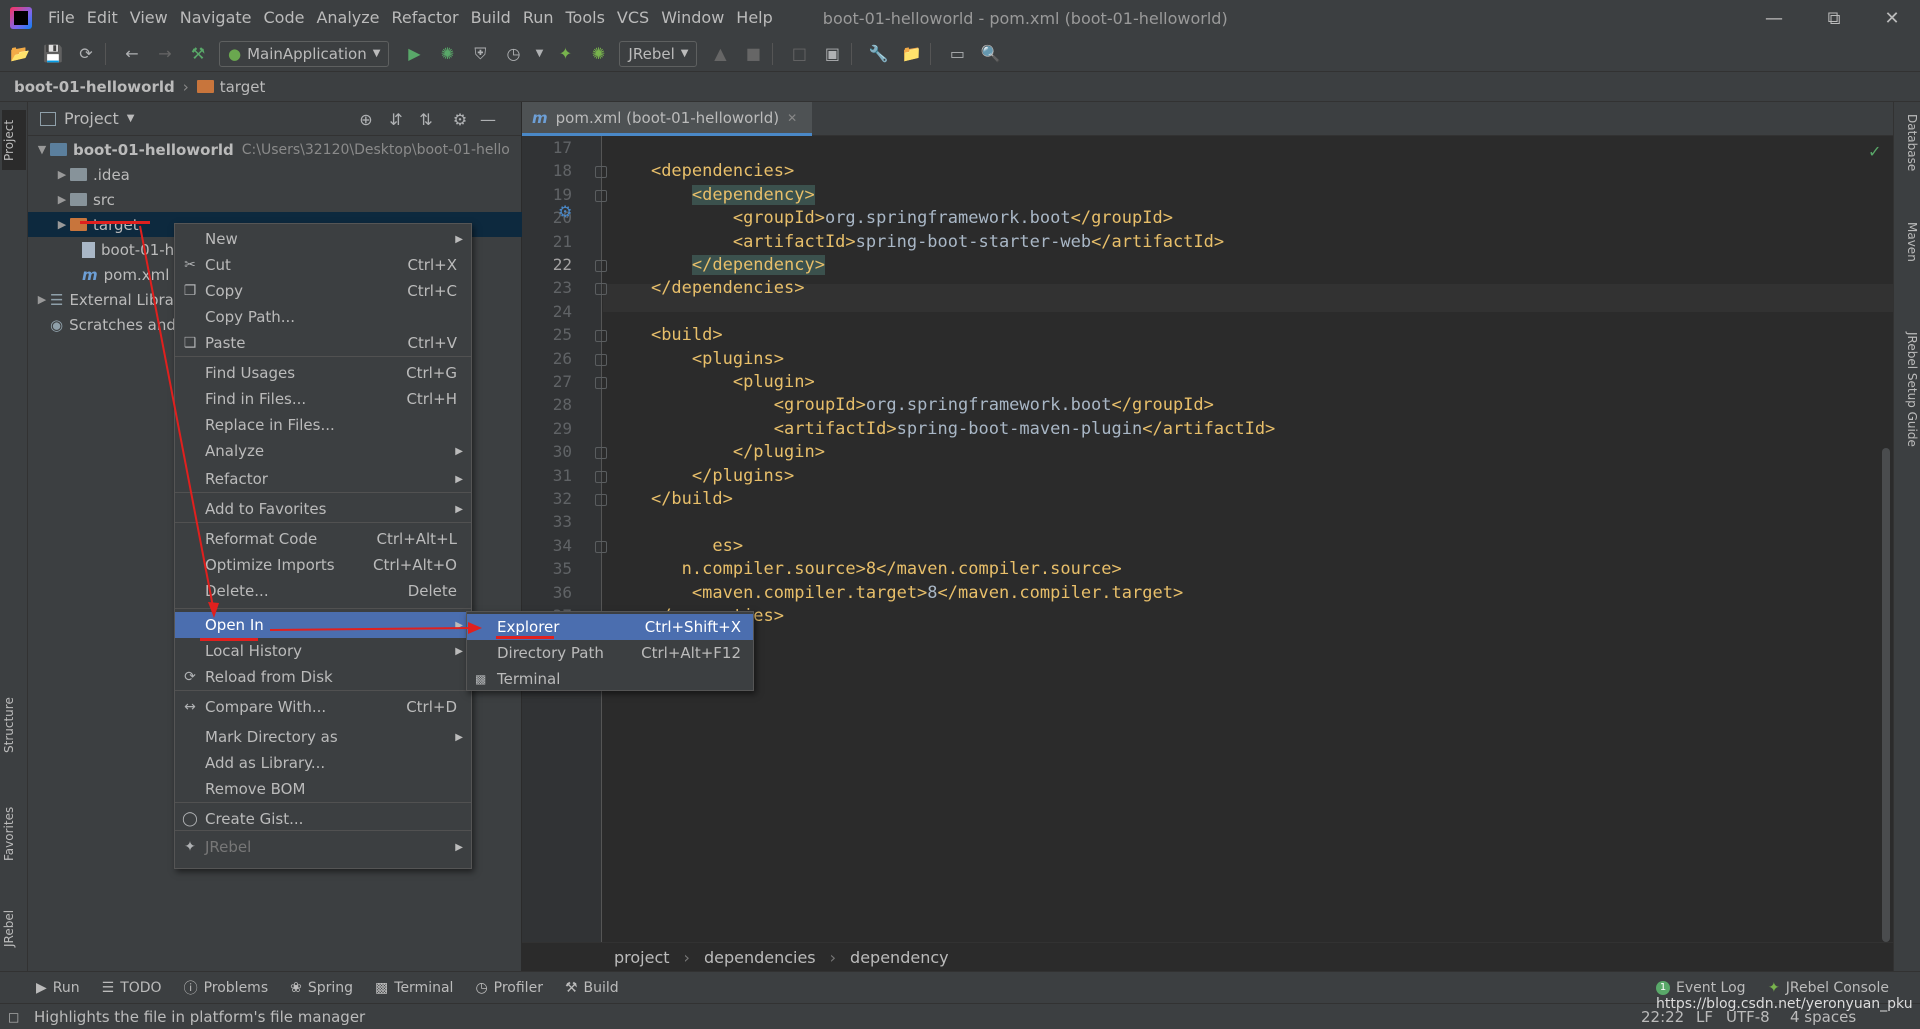  What do you see at coordinates (236, 987) in the screenshot?
I see `tab-label: Problems` at bounding box center [236, 987].